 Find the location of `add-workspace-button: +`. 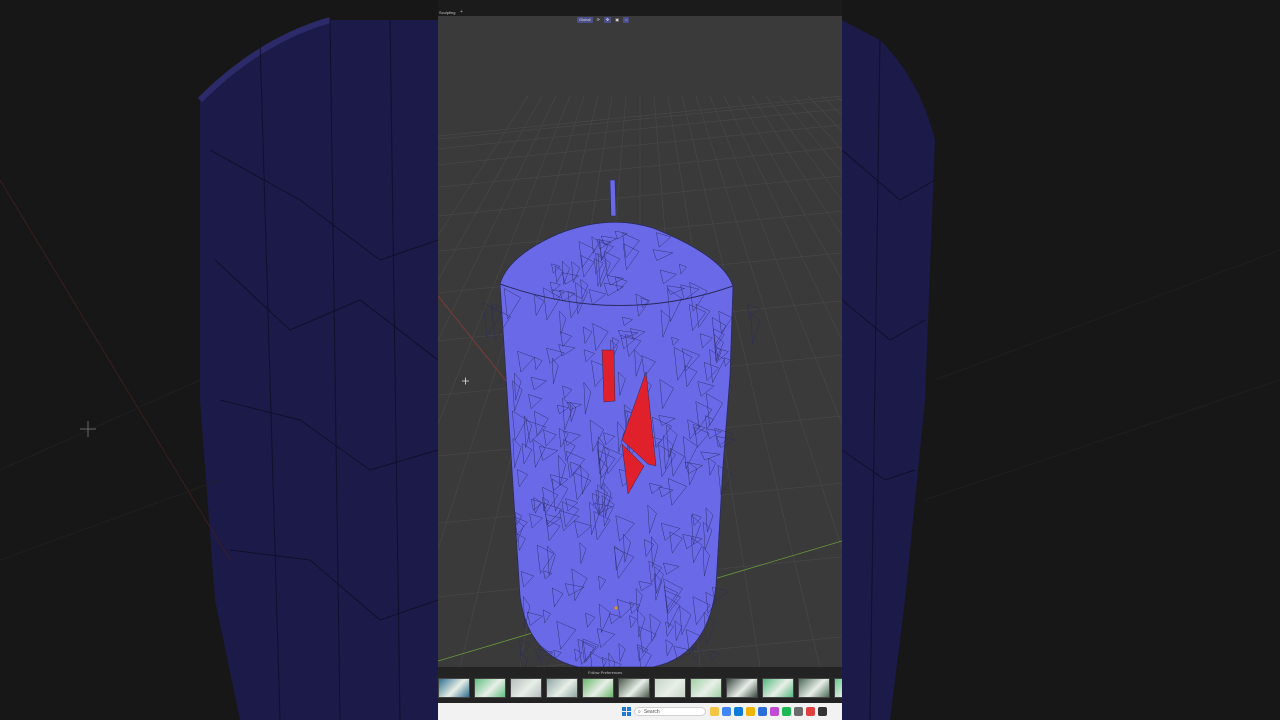

add-workspace-button: + is located at coordinates (461, 12).